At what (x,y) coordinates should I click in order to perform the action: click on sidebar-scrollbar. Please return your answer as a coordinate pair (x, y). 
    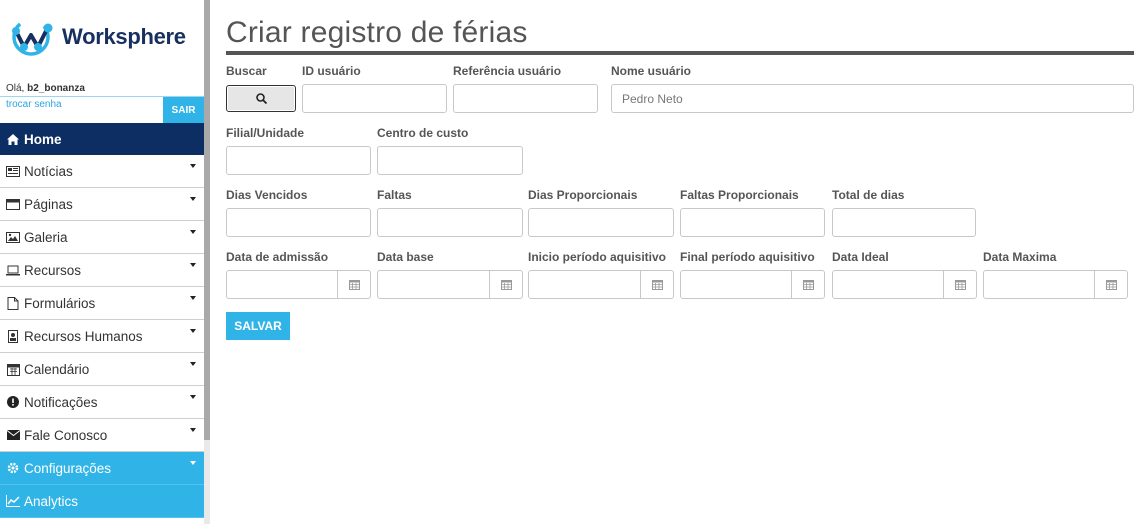
    Looking at the image, I should click on (207, 262).